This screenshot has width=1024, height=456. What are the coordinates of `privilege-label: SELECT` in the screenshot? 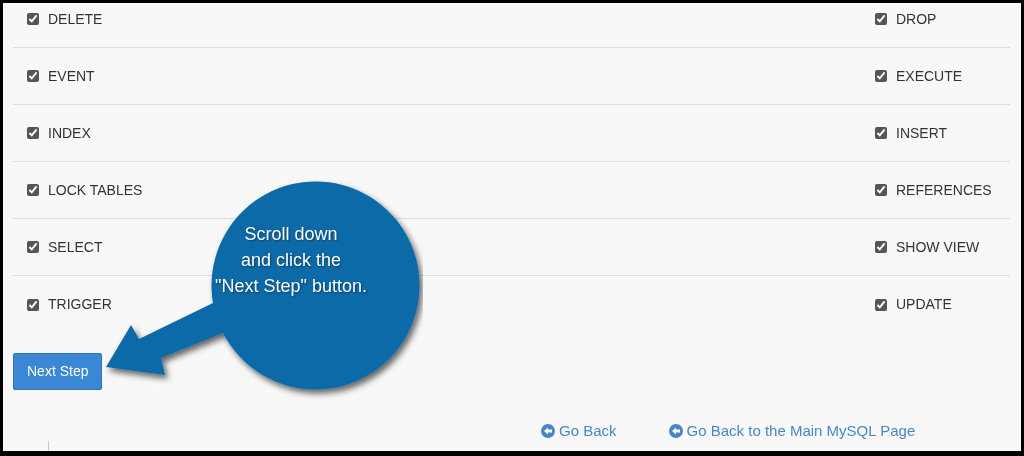 It's located at (75, 247).